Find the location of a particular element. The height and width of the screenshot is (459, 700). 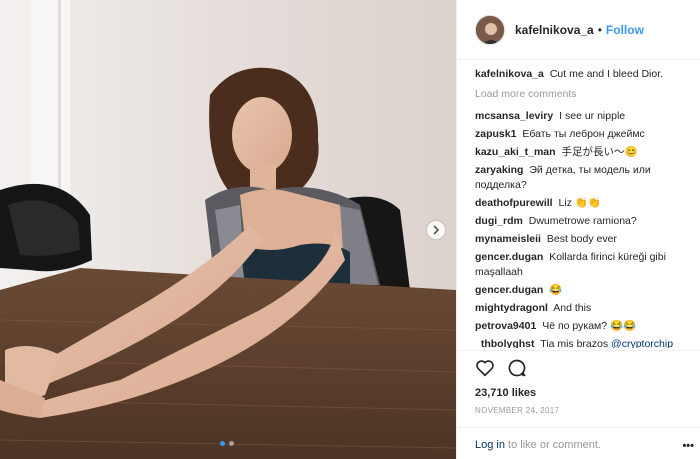

follow-button: Follow is located at coordinates (625, 30).